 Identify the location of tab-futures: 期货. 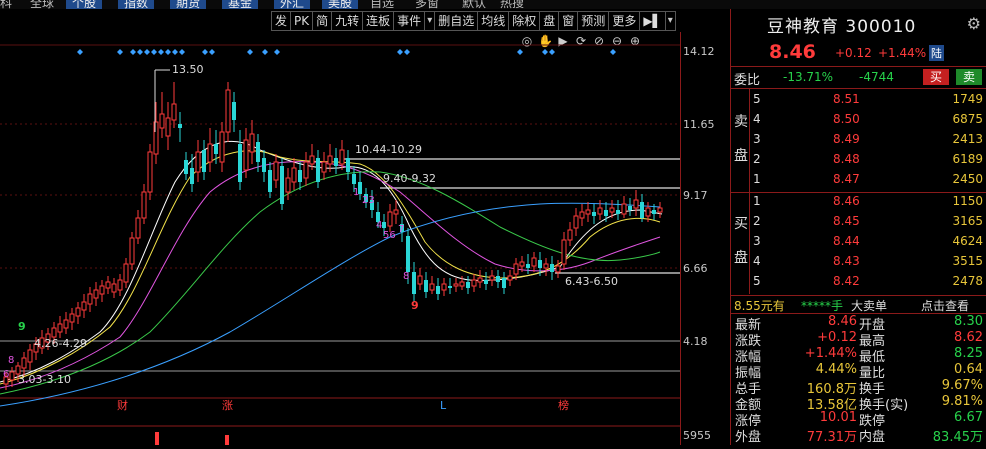
(188, 4).